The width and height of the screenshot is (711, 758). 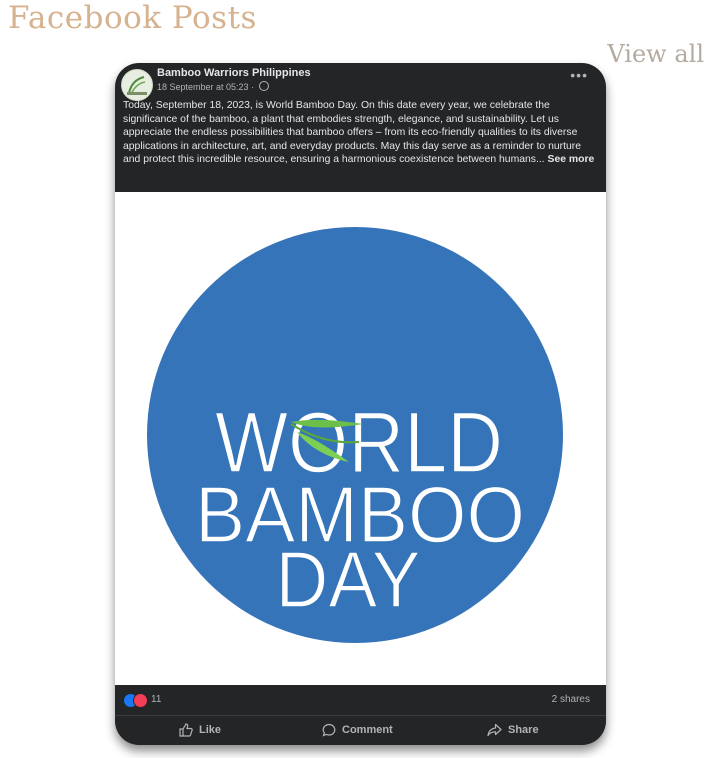 I want to click on comment-button: Comment, so click(x=357, y=730).